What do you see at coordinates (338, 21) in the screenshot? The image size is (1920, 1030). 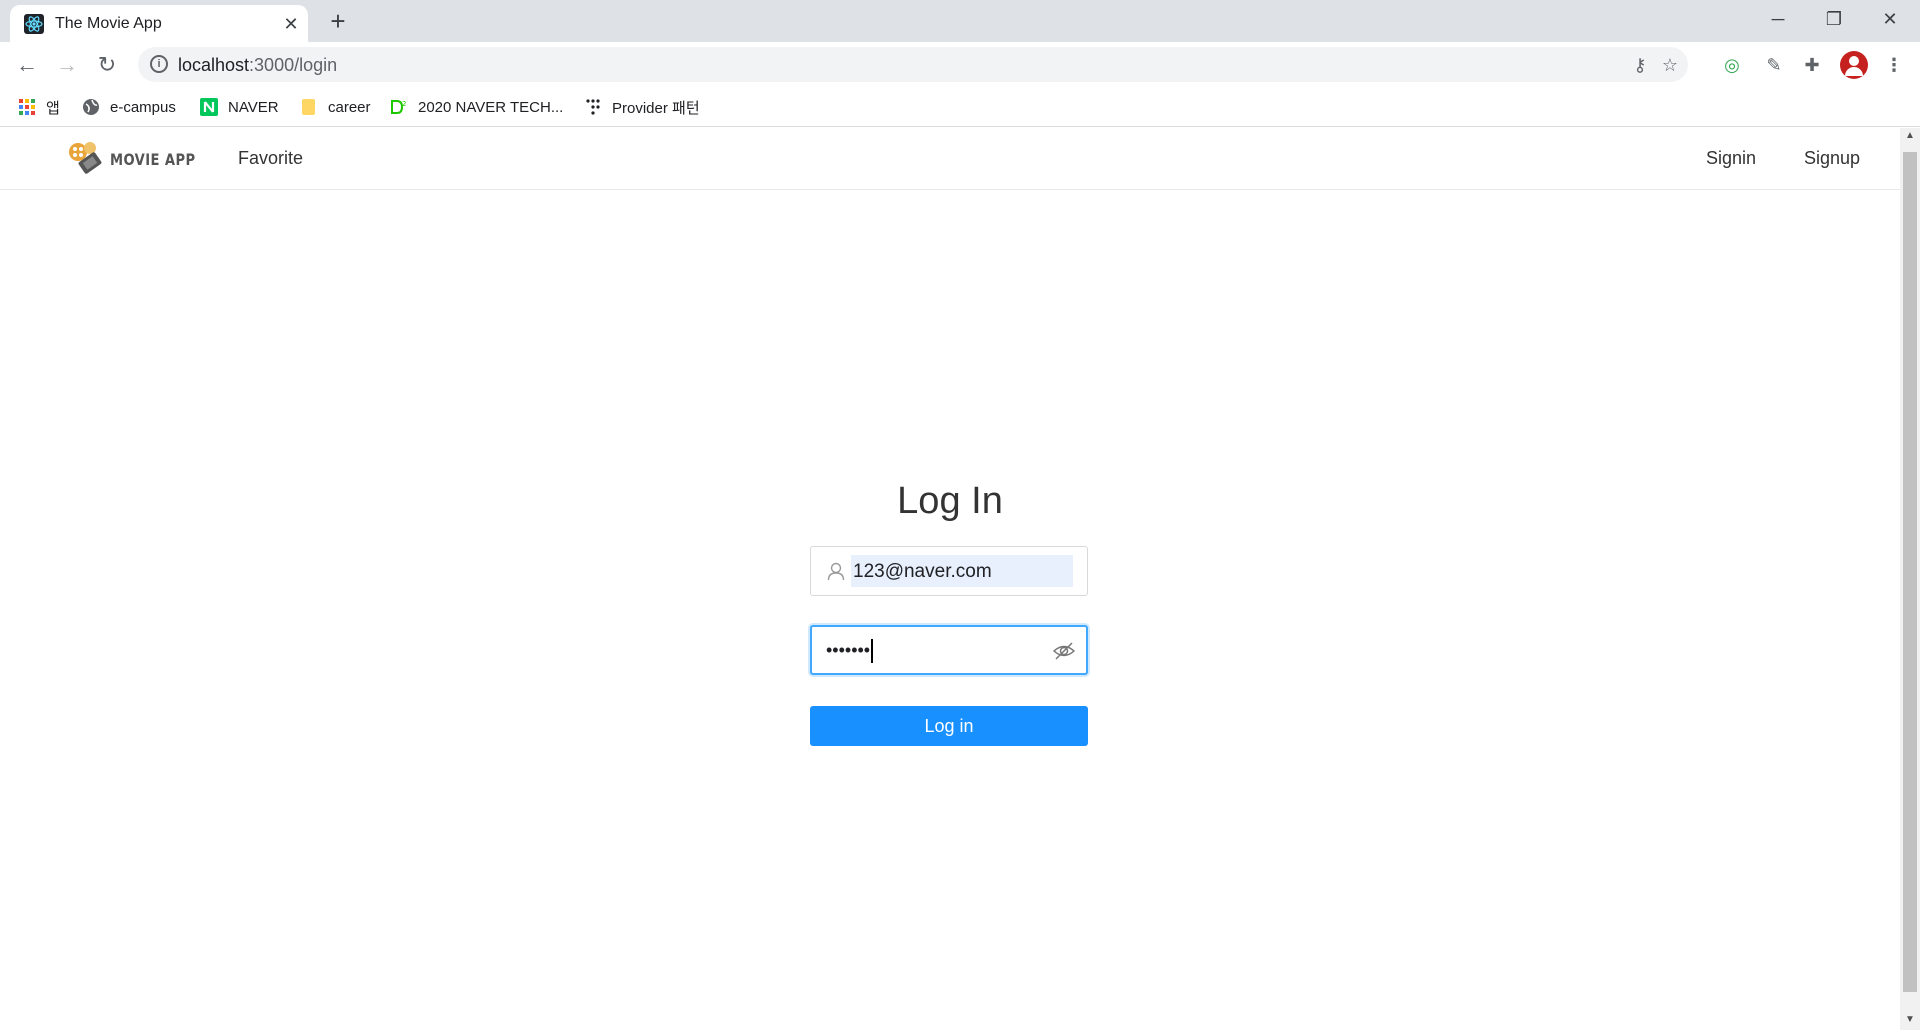 I see `new-tab-button: +` at bounding box center [338, 21].